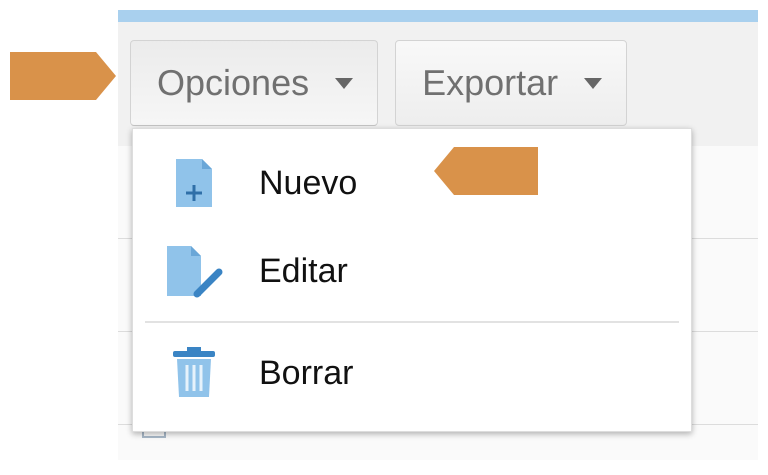 This screenshot has height=475, width=768. I want to click on edit-file-icon, so click(194, 271).